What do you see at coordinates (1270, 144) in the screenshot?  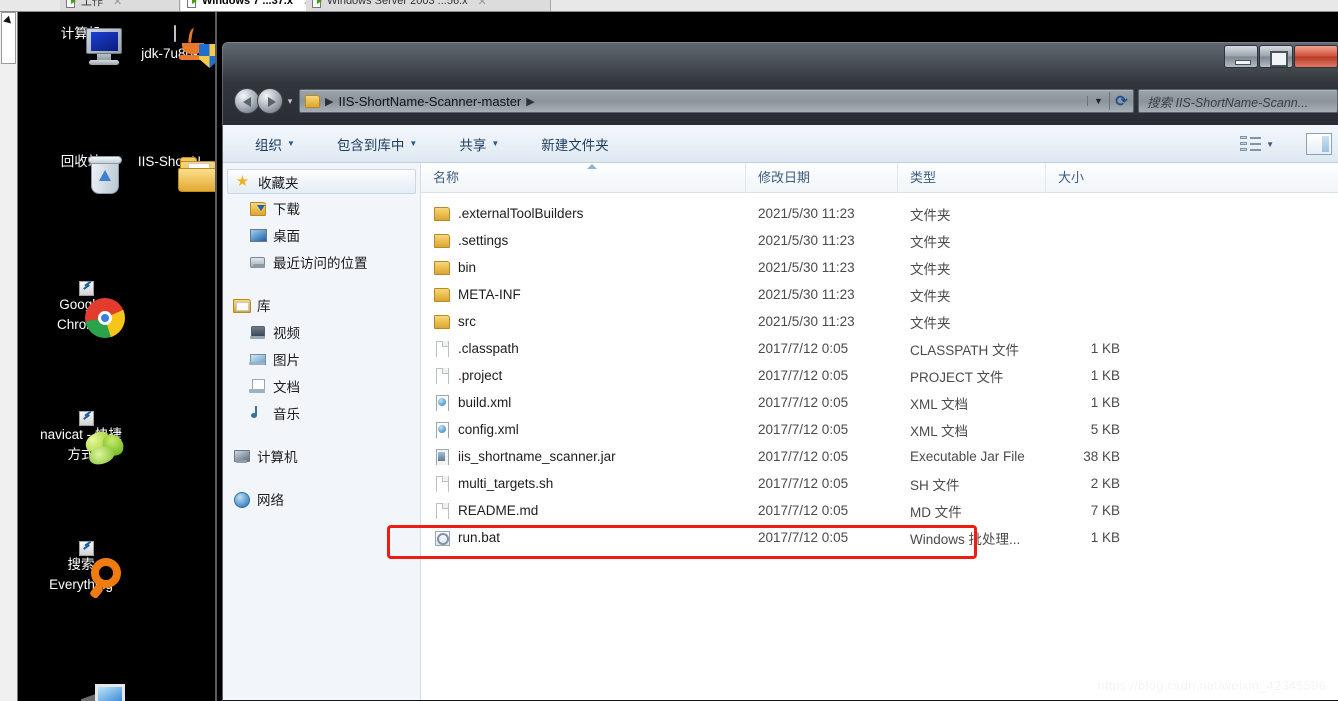 I see `view-chevron-down-icon: ▼` at bounding box center [1270, 144].